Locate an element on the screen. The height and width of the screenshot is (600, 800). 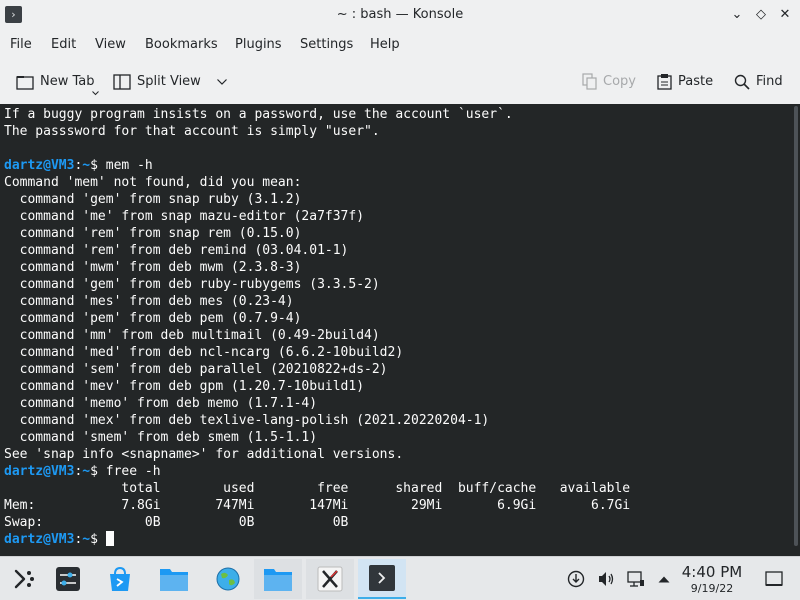
menu-file: File is located at coordinates (21, 44).